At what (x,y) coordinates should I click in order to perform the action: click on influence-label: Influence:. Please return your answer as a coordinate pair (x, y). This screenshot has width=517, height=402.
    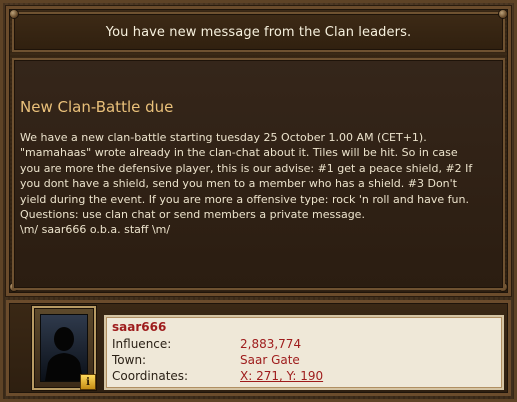
    Looking at the image, I should click on (142, 344).